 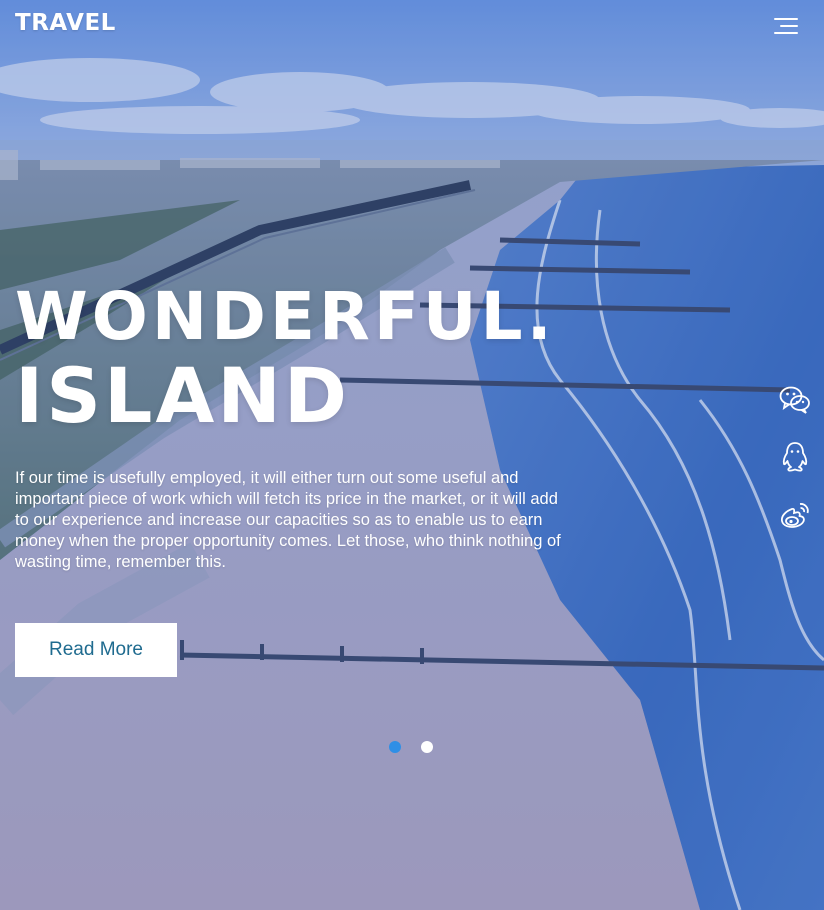 I want to click on qq-icon, so click(x=795, y=457).